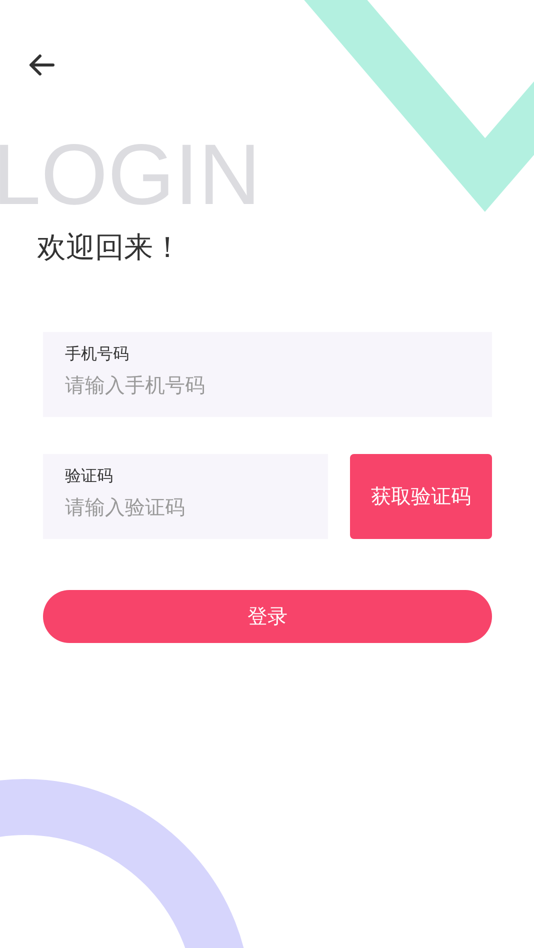 This screenshot has width=534, height=948. I want to click on input-field: 请输入验证码, so click(185, 507).